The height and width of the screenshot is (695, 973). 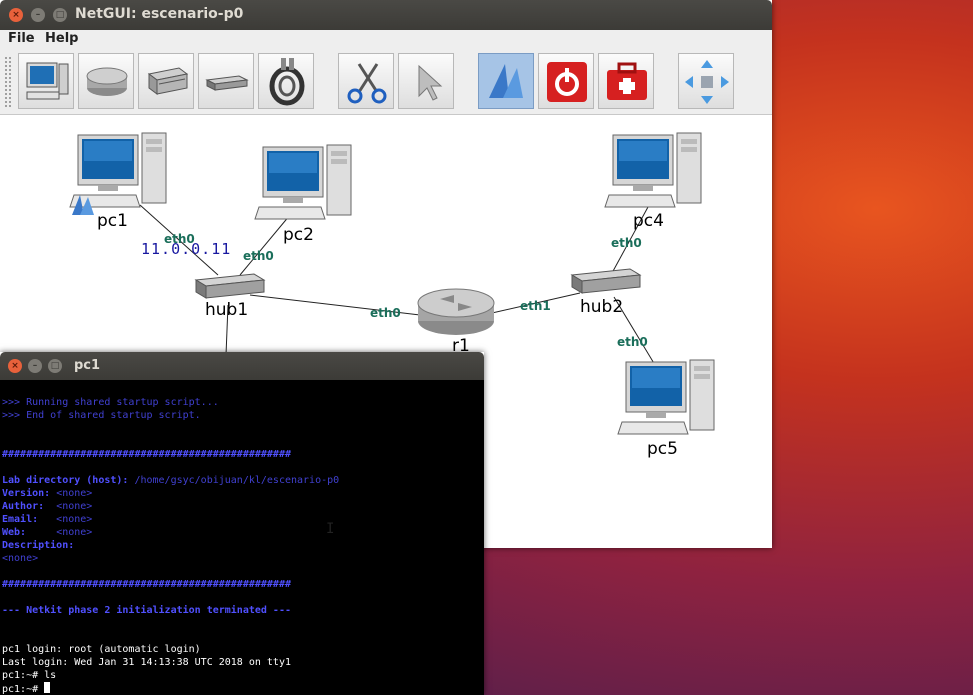 What do you see at coordinates (38, 545) in the screenshot?
I see `term-line: Description:` at bounding box center [38, 545].